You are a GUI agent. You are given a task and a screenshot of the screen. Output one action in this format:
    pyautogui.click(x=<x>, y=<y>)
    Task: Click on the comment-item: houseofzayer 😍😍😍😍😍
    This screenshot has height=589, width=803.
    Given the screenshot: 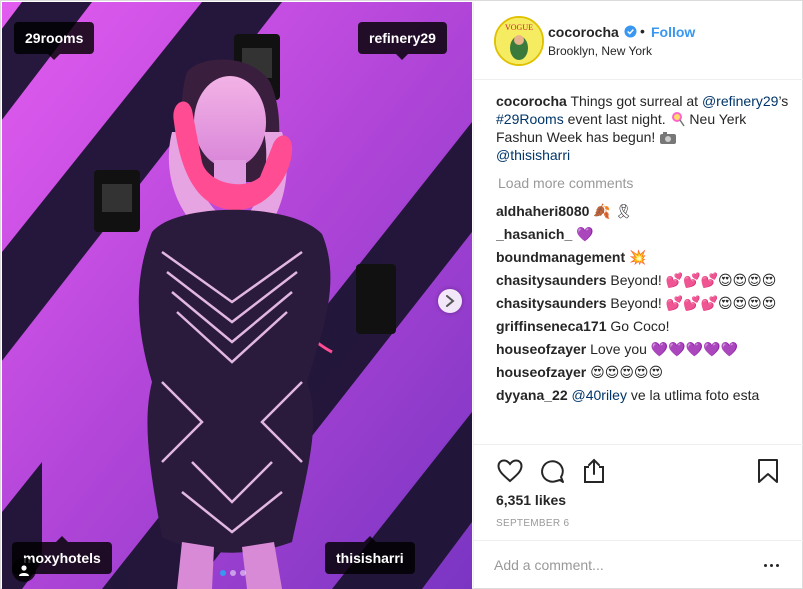 What is the action you would take?
    pyautogui.click(x=644, y=372)
    